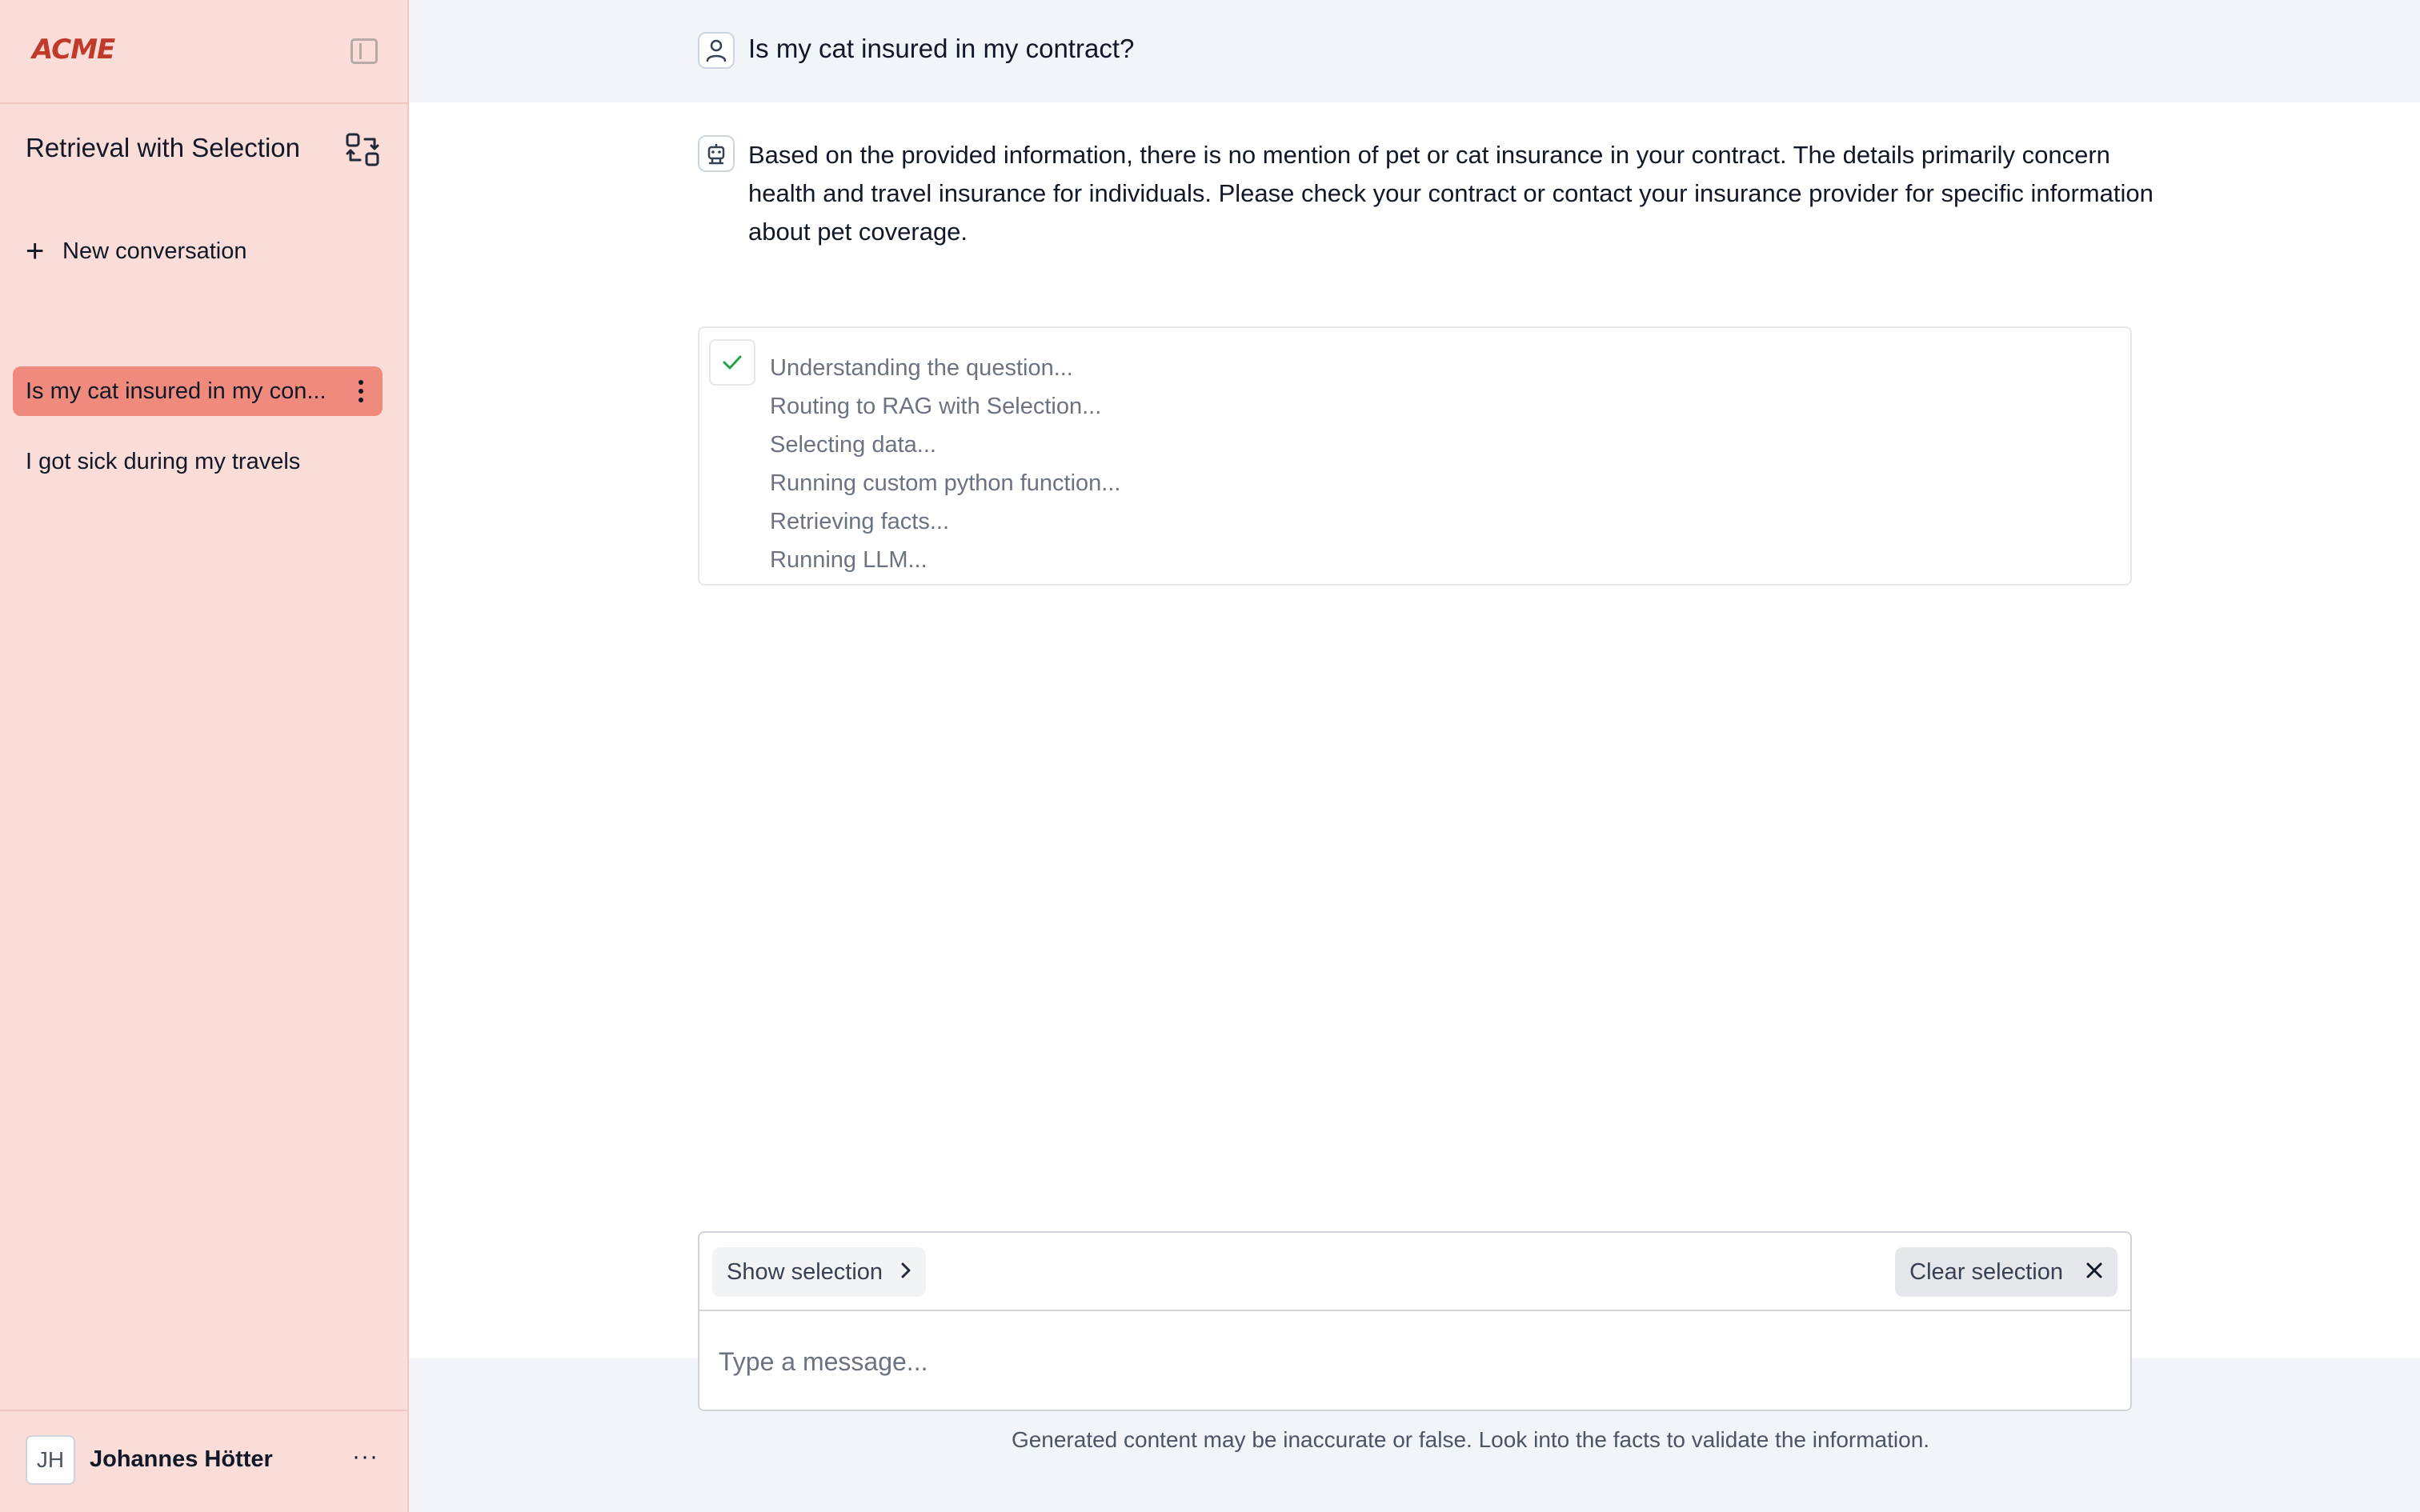  I want to click on conversation-item: I got sick during my travels, so click(198, 461).